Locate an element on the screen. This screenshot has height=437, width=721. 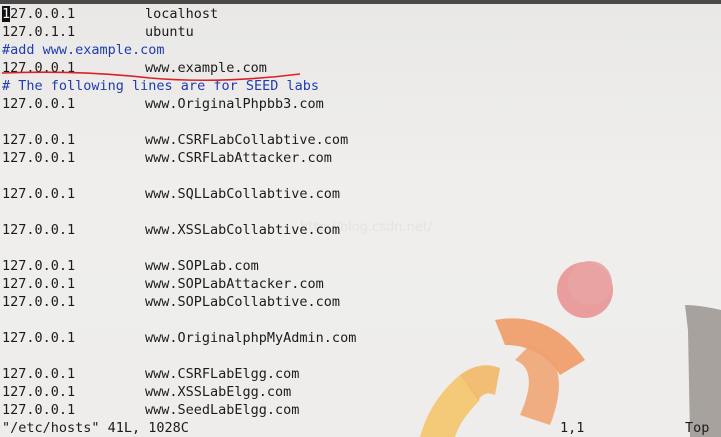
hostname: www.SOPLab.com is located at coordinates (202, 266).